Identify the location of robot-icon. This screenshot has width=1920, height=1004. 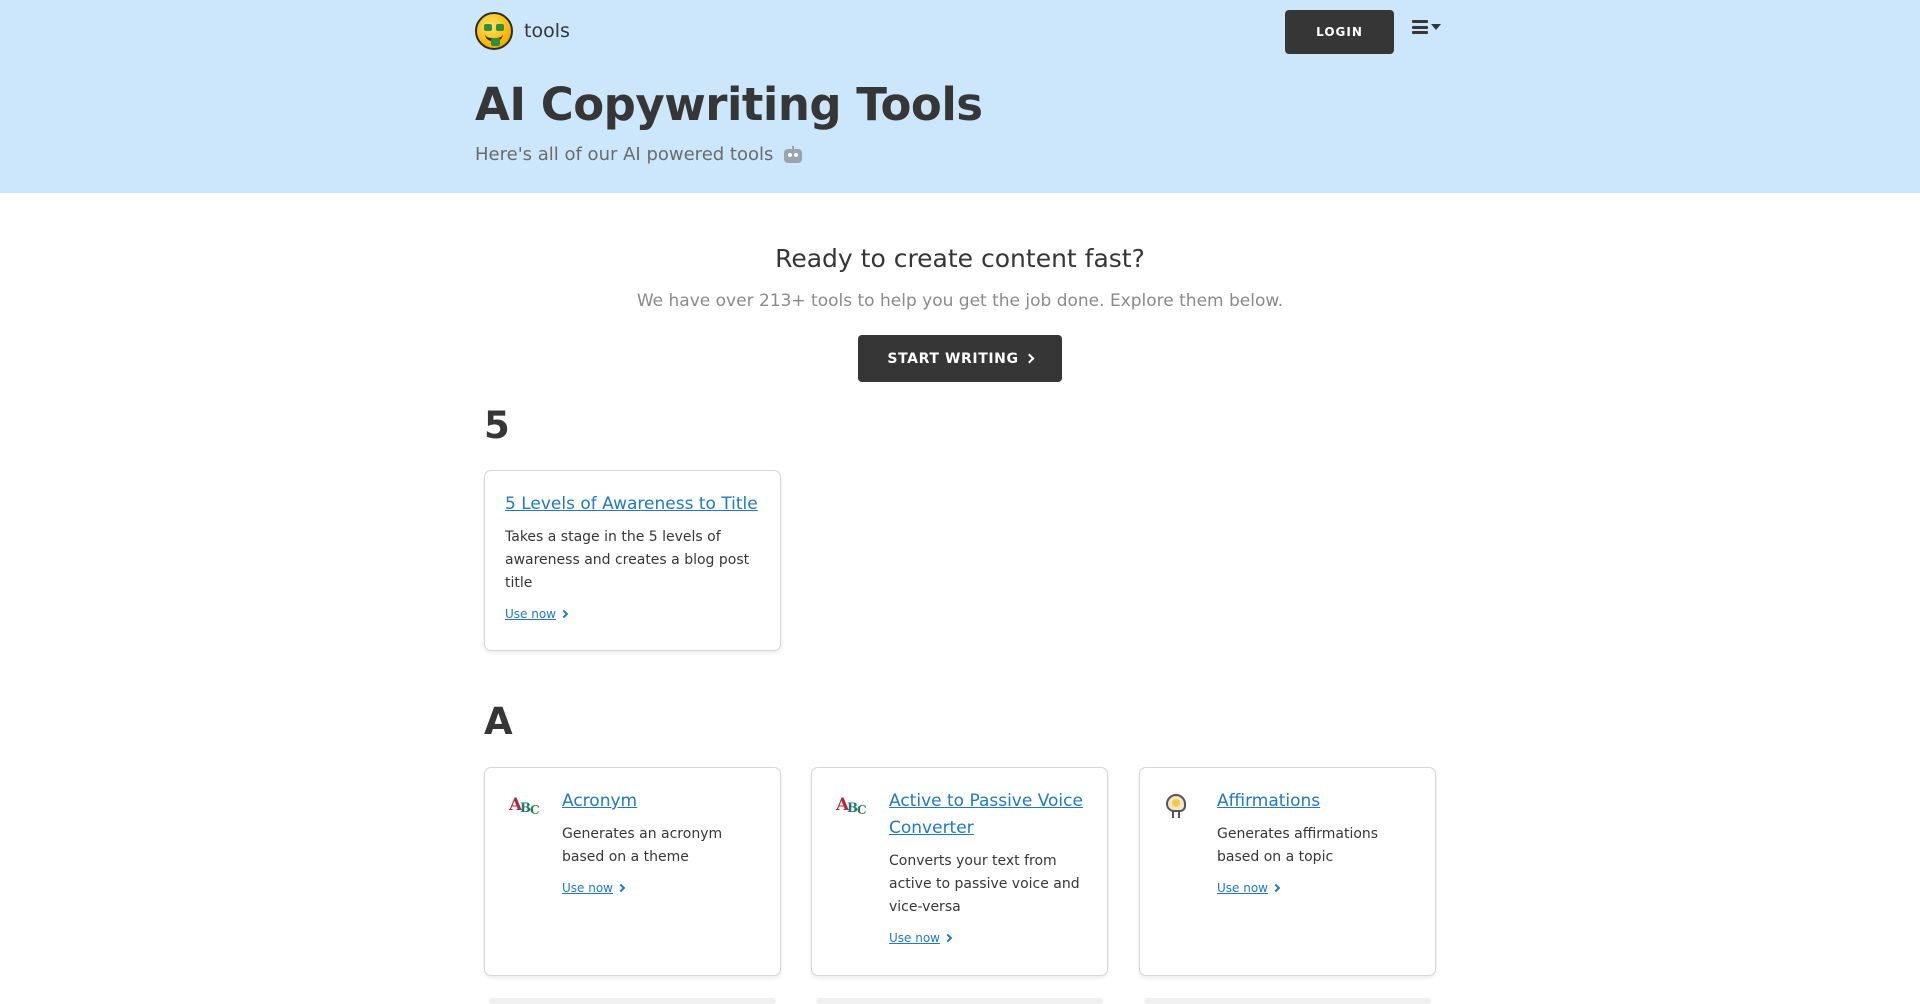
(793, 154).